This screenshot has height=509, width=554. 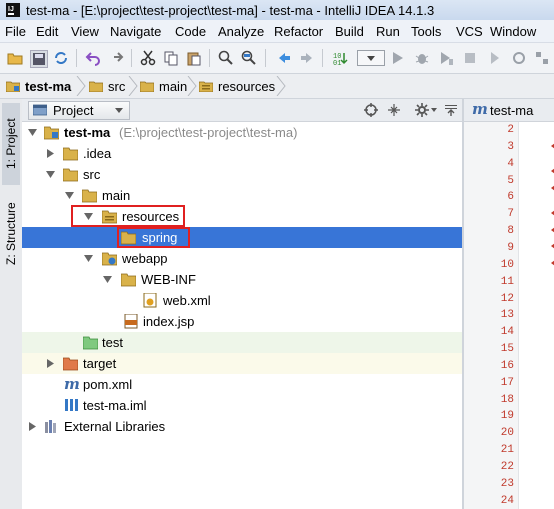 I want to click on iml-file-icon, so click(x=71, y=405).